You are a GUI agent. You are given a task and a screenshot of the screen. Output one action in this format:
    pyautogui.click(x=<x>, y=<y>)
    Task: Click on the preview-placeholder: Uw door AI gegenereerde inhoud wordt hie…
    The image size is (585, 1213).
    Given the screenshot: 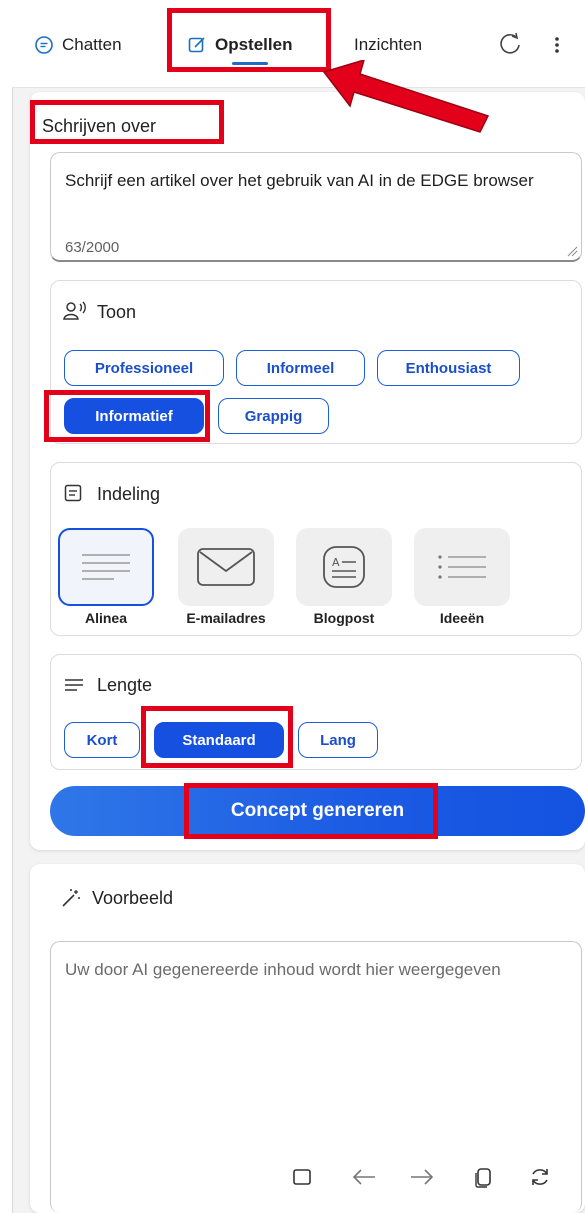 What is the action you would take?
    pyautogui.click(x=283, y=969)
    